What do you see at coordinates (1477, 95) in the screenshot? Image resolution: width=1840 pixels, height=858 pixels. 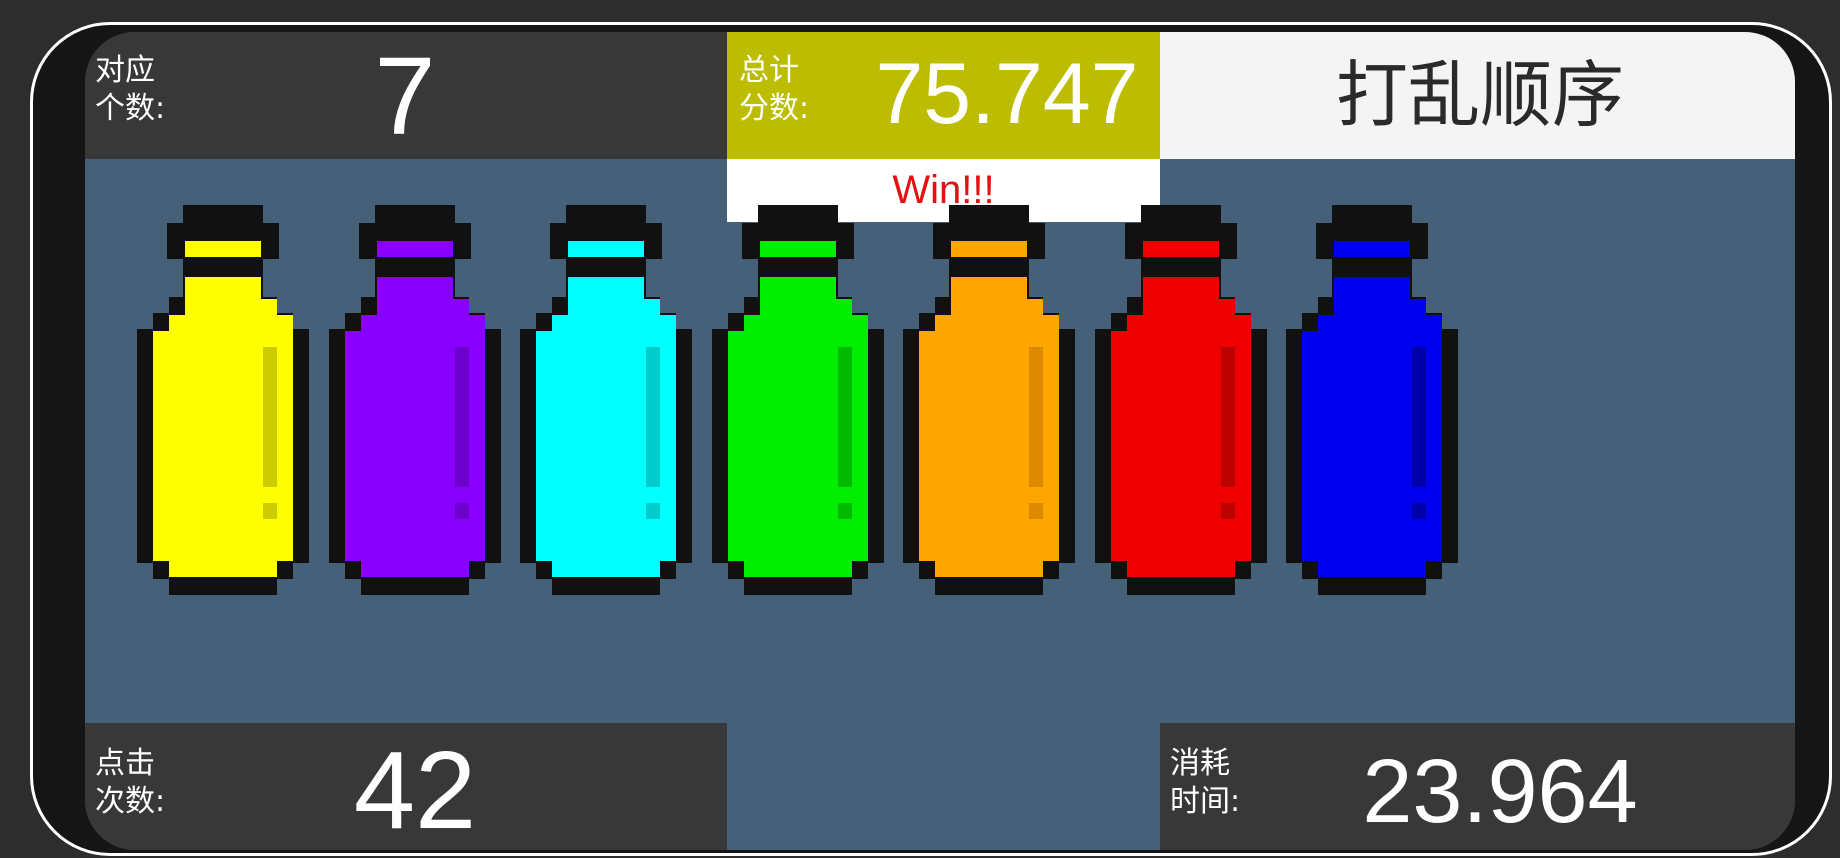 I see `shuffle-button: 打乱顺序` at bounding box center [1477, 95].